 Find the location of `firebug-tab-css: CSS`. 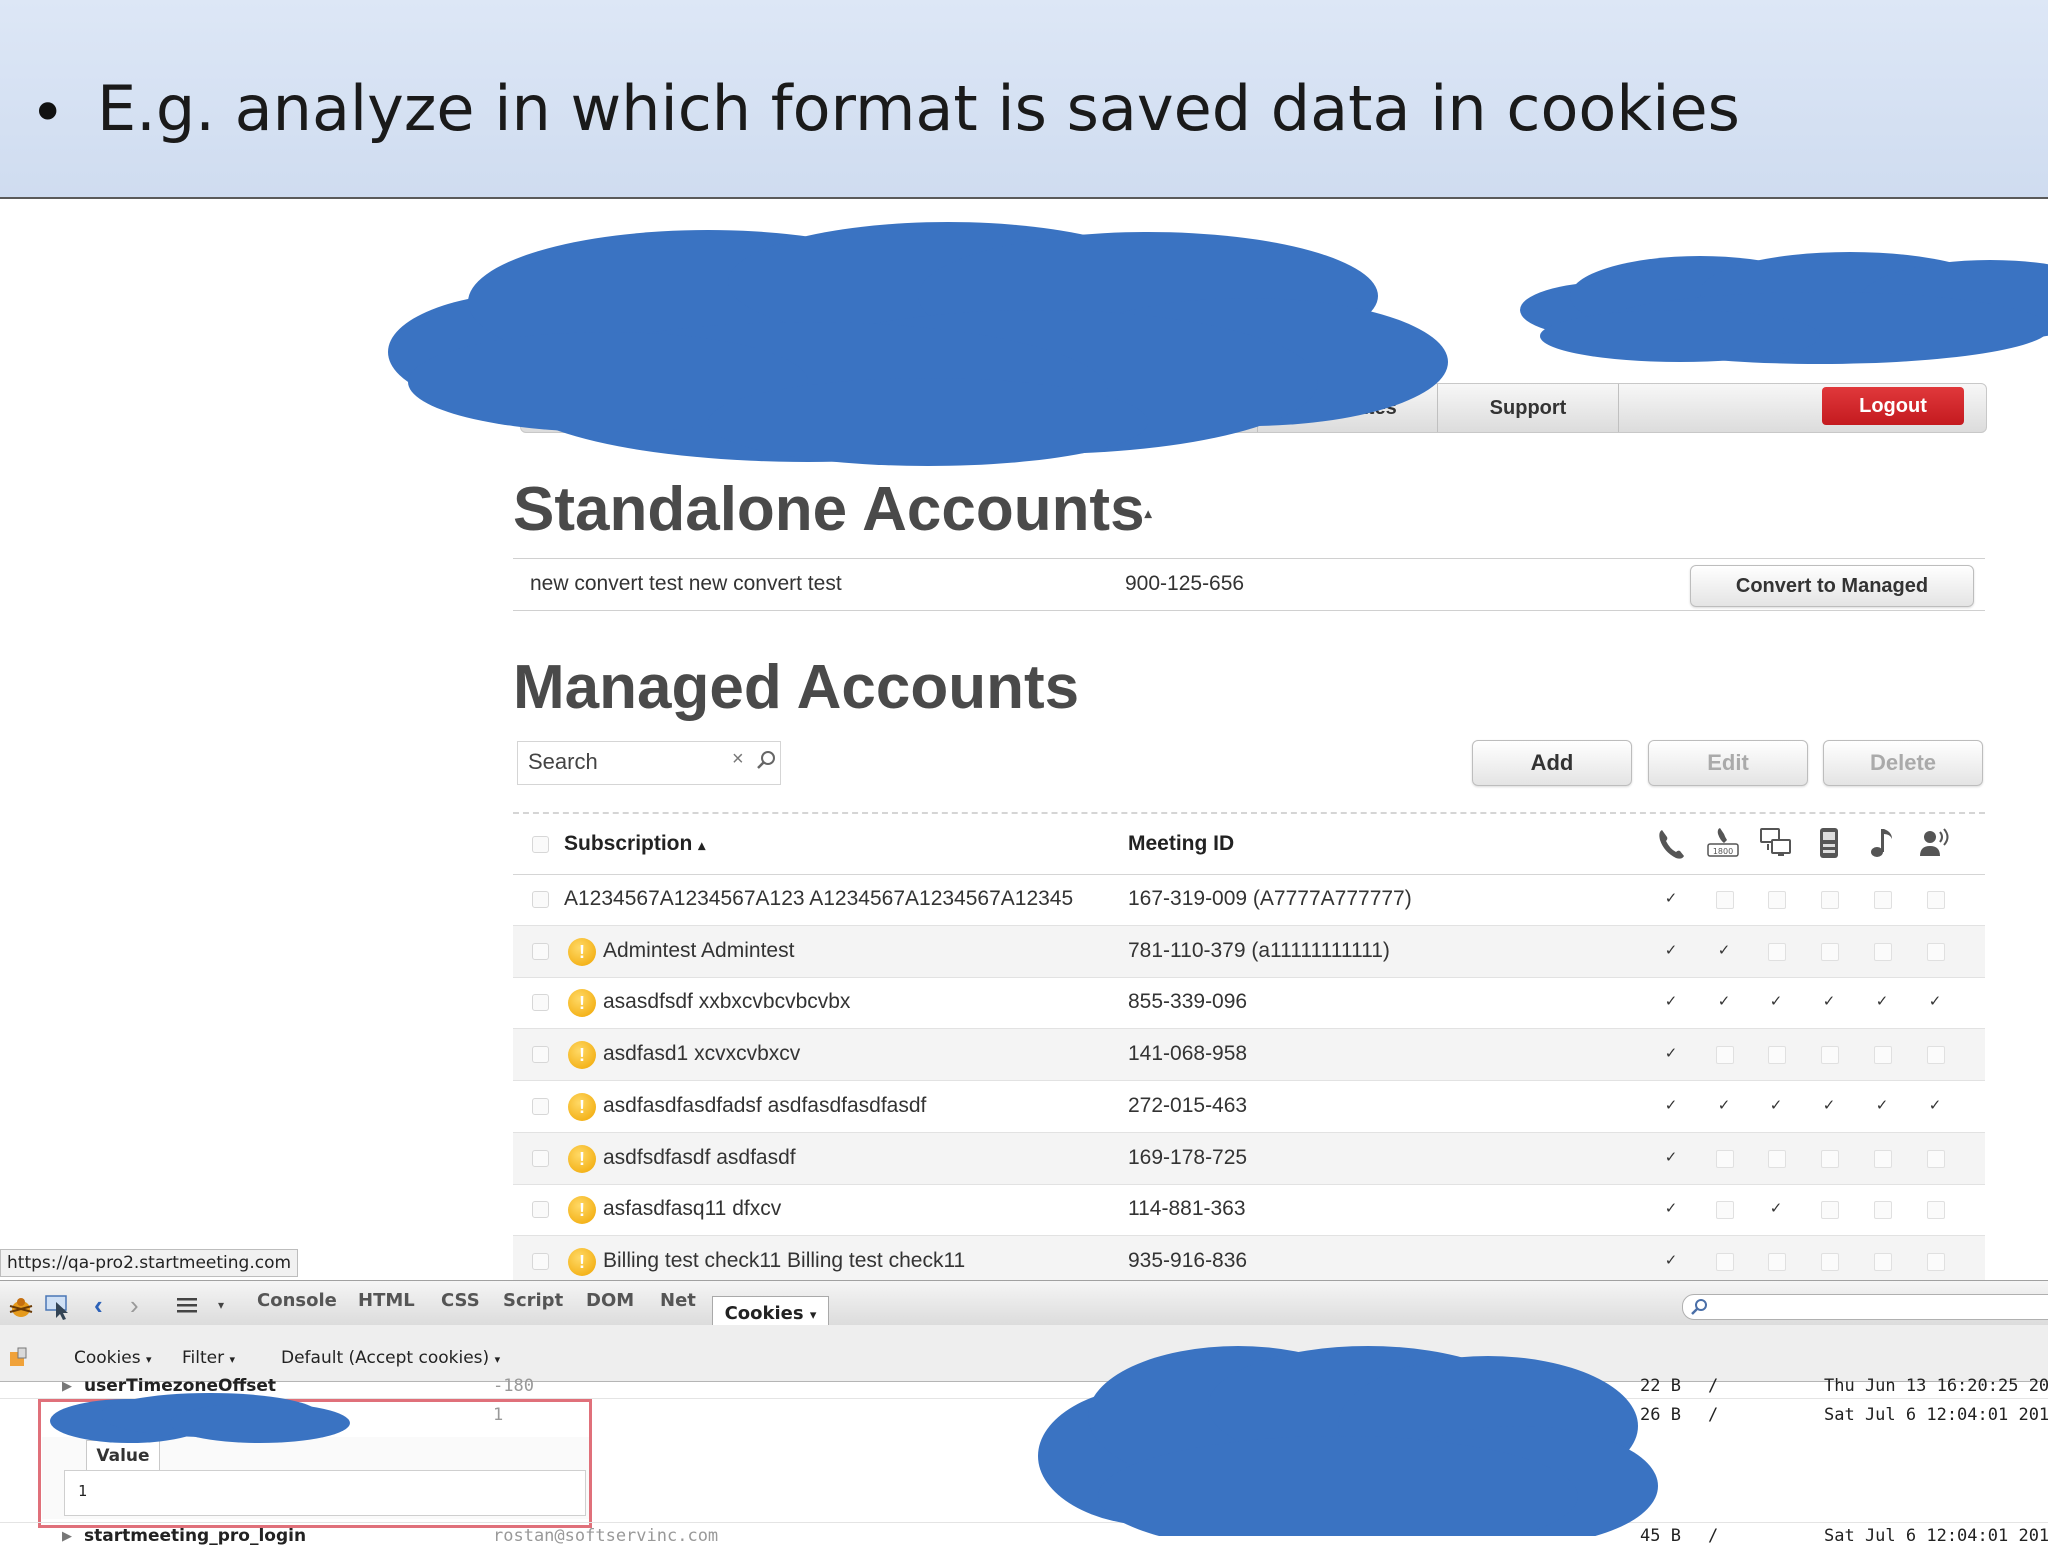

firebug-tab-css: CSS is located at coordinates (460, 1300).